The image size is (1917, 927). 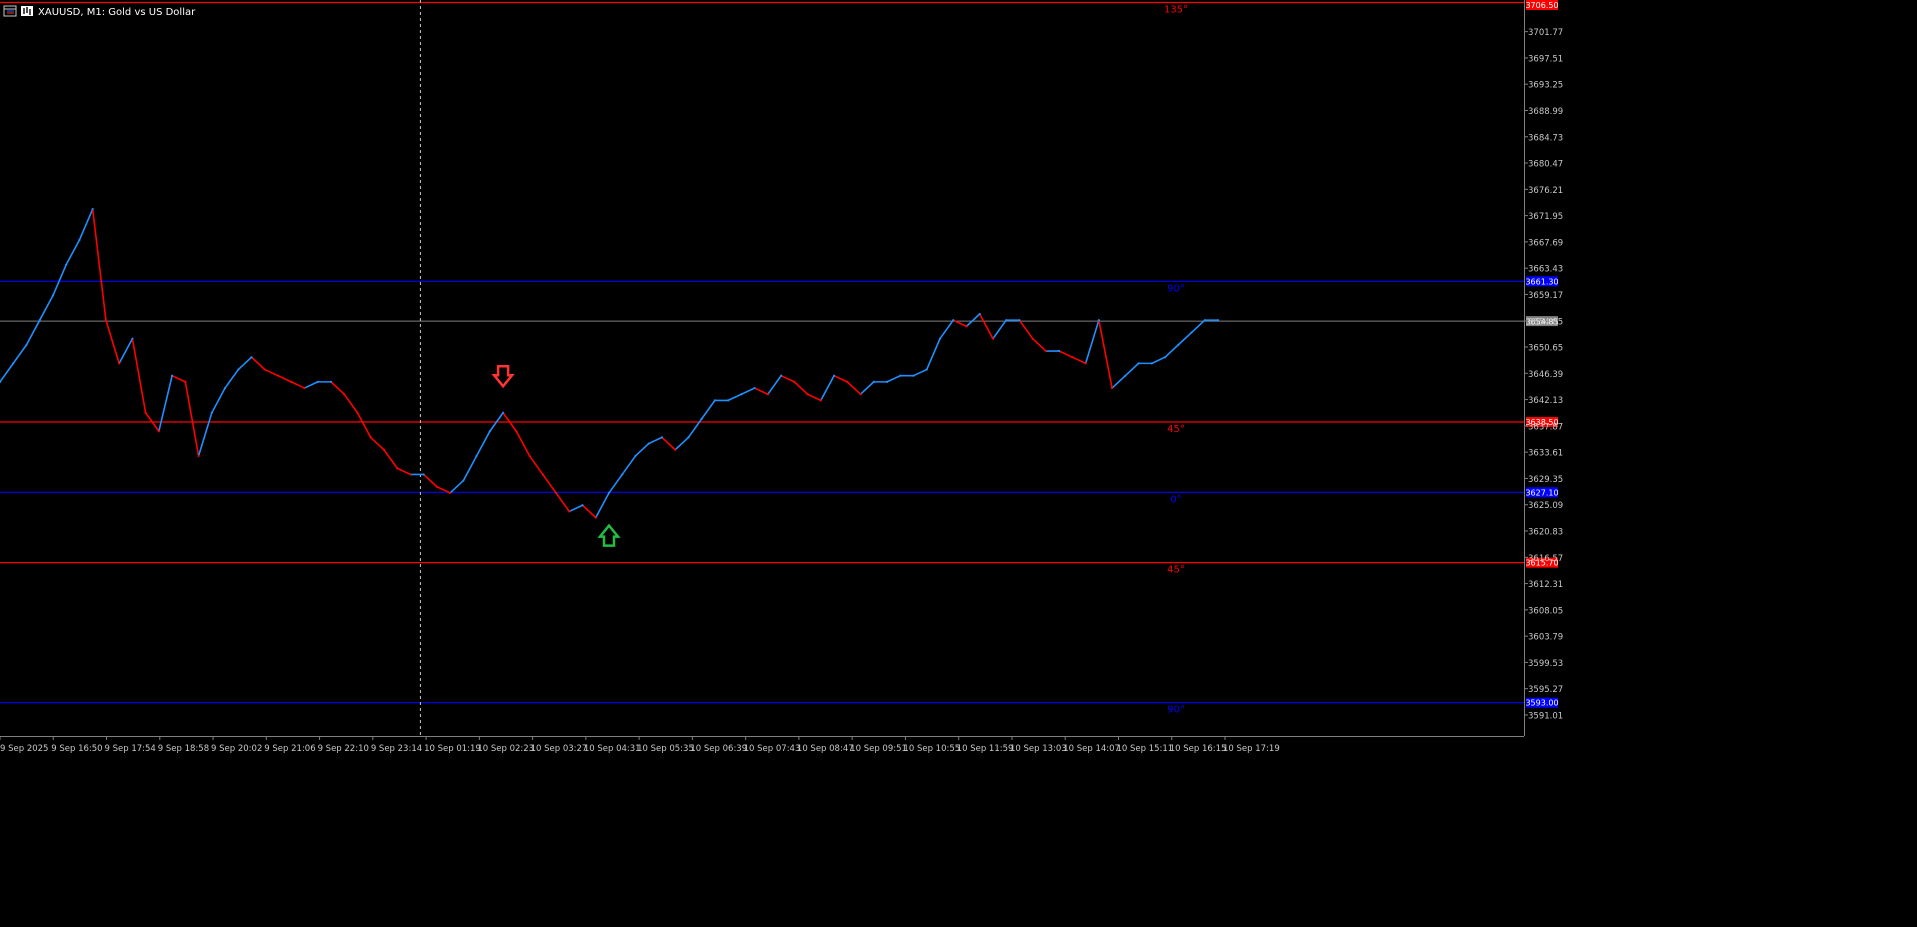 I want to click on price-tick-label: 3659.17, so click(x=1545, y=296).